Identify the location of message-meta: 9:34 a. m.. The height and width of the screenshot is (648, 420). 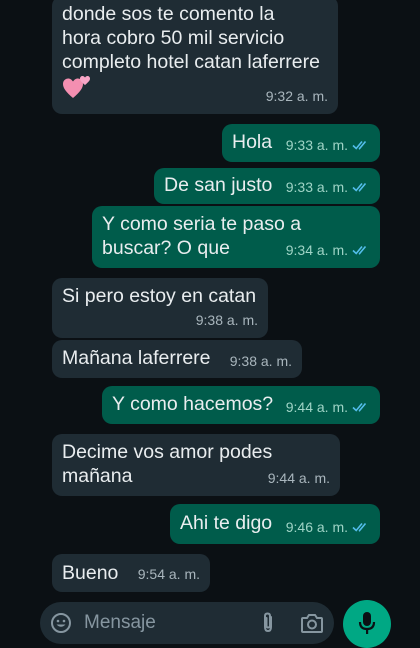
(328, 250).